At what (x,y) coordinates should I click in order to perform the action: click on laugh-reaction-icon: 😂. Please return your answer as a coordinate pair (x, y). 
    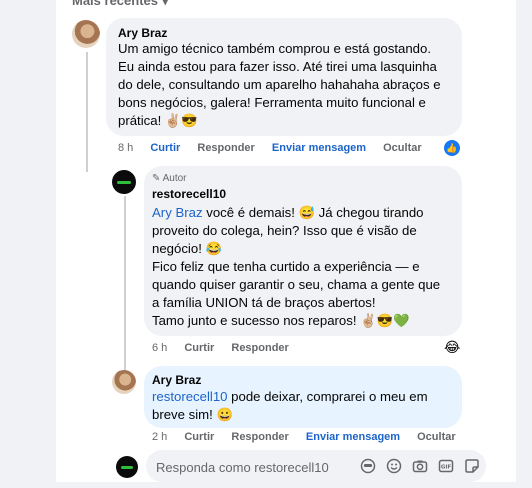
    Looking at the image, I should click on (452, 348).